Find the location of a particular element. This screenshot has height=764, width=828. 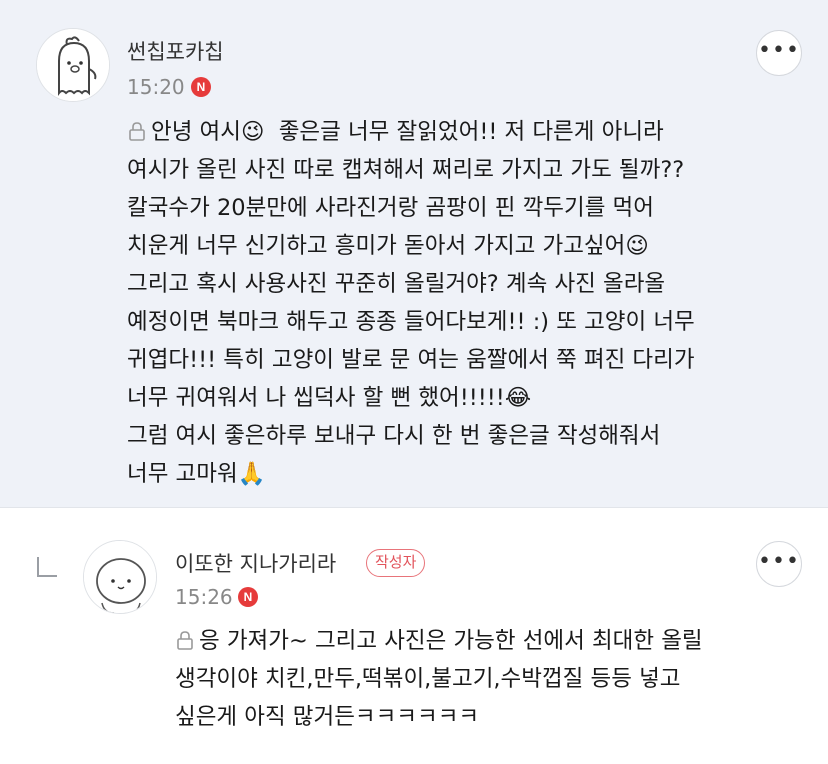

comment-time: 15:20 is located at coordinates (156, 87).